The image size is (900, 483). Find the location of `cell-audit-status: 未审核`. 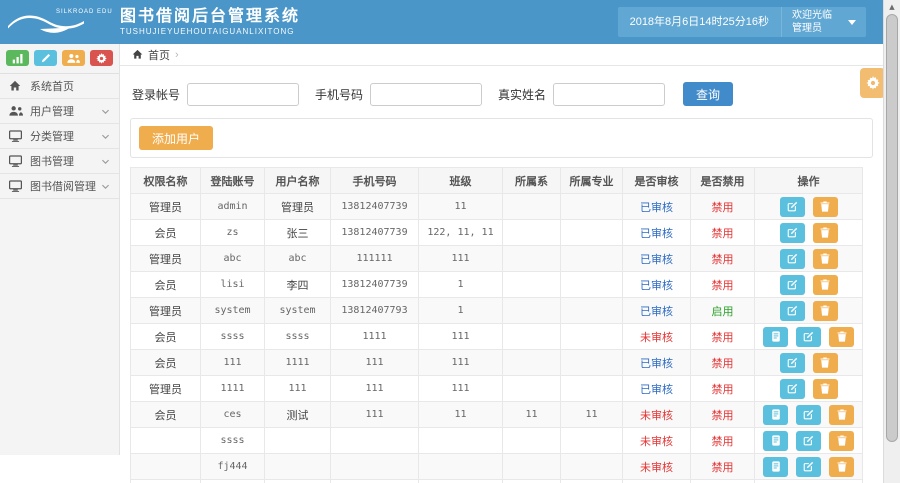

cell-audit-status: 未审核 is located at coordinates (656, 466).